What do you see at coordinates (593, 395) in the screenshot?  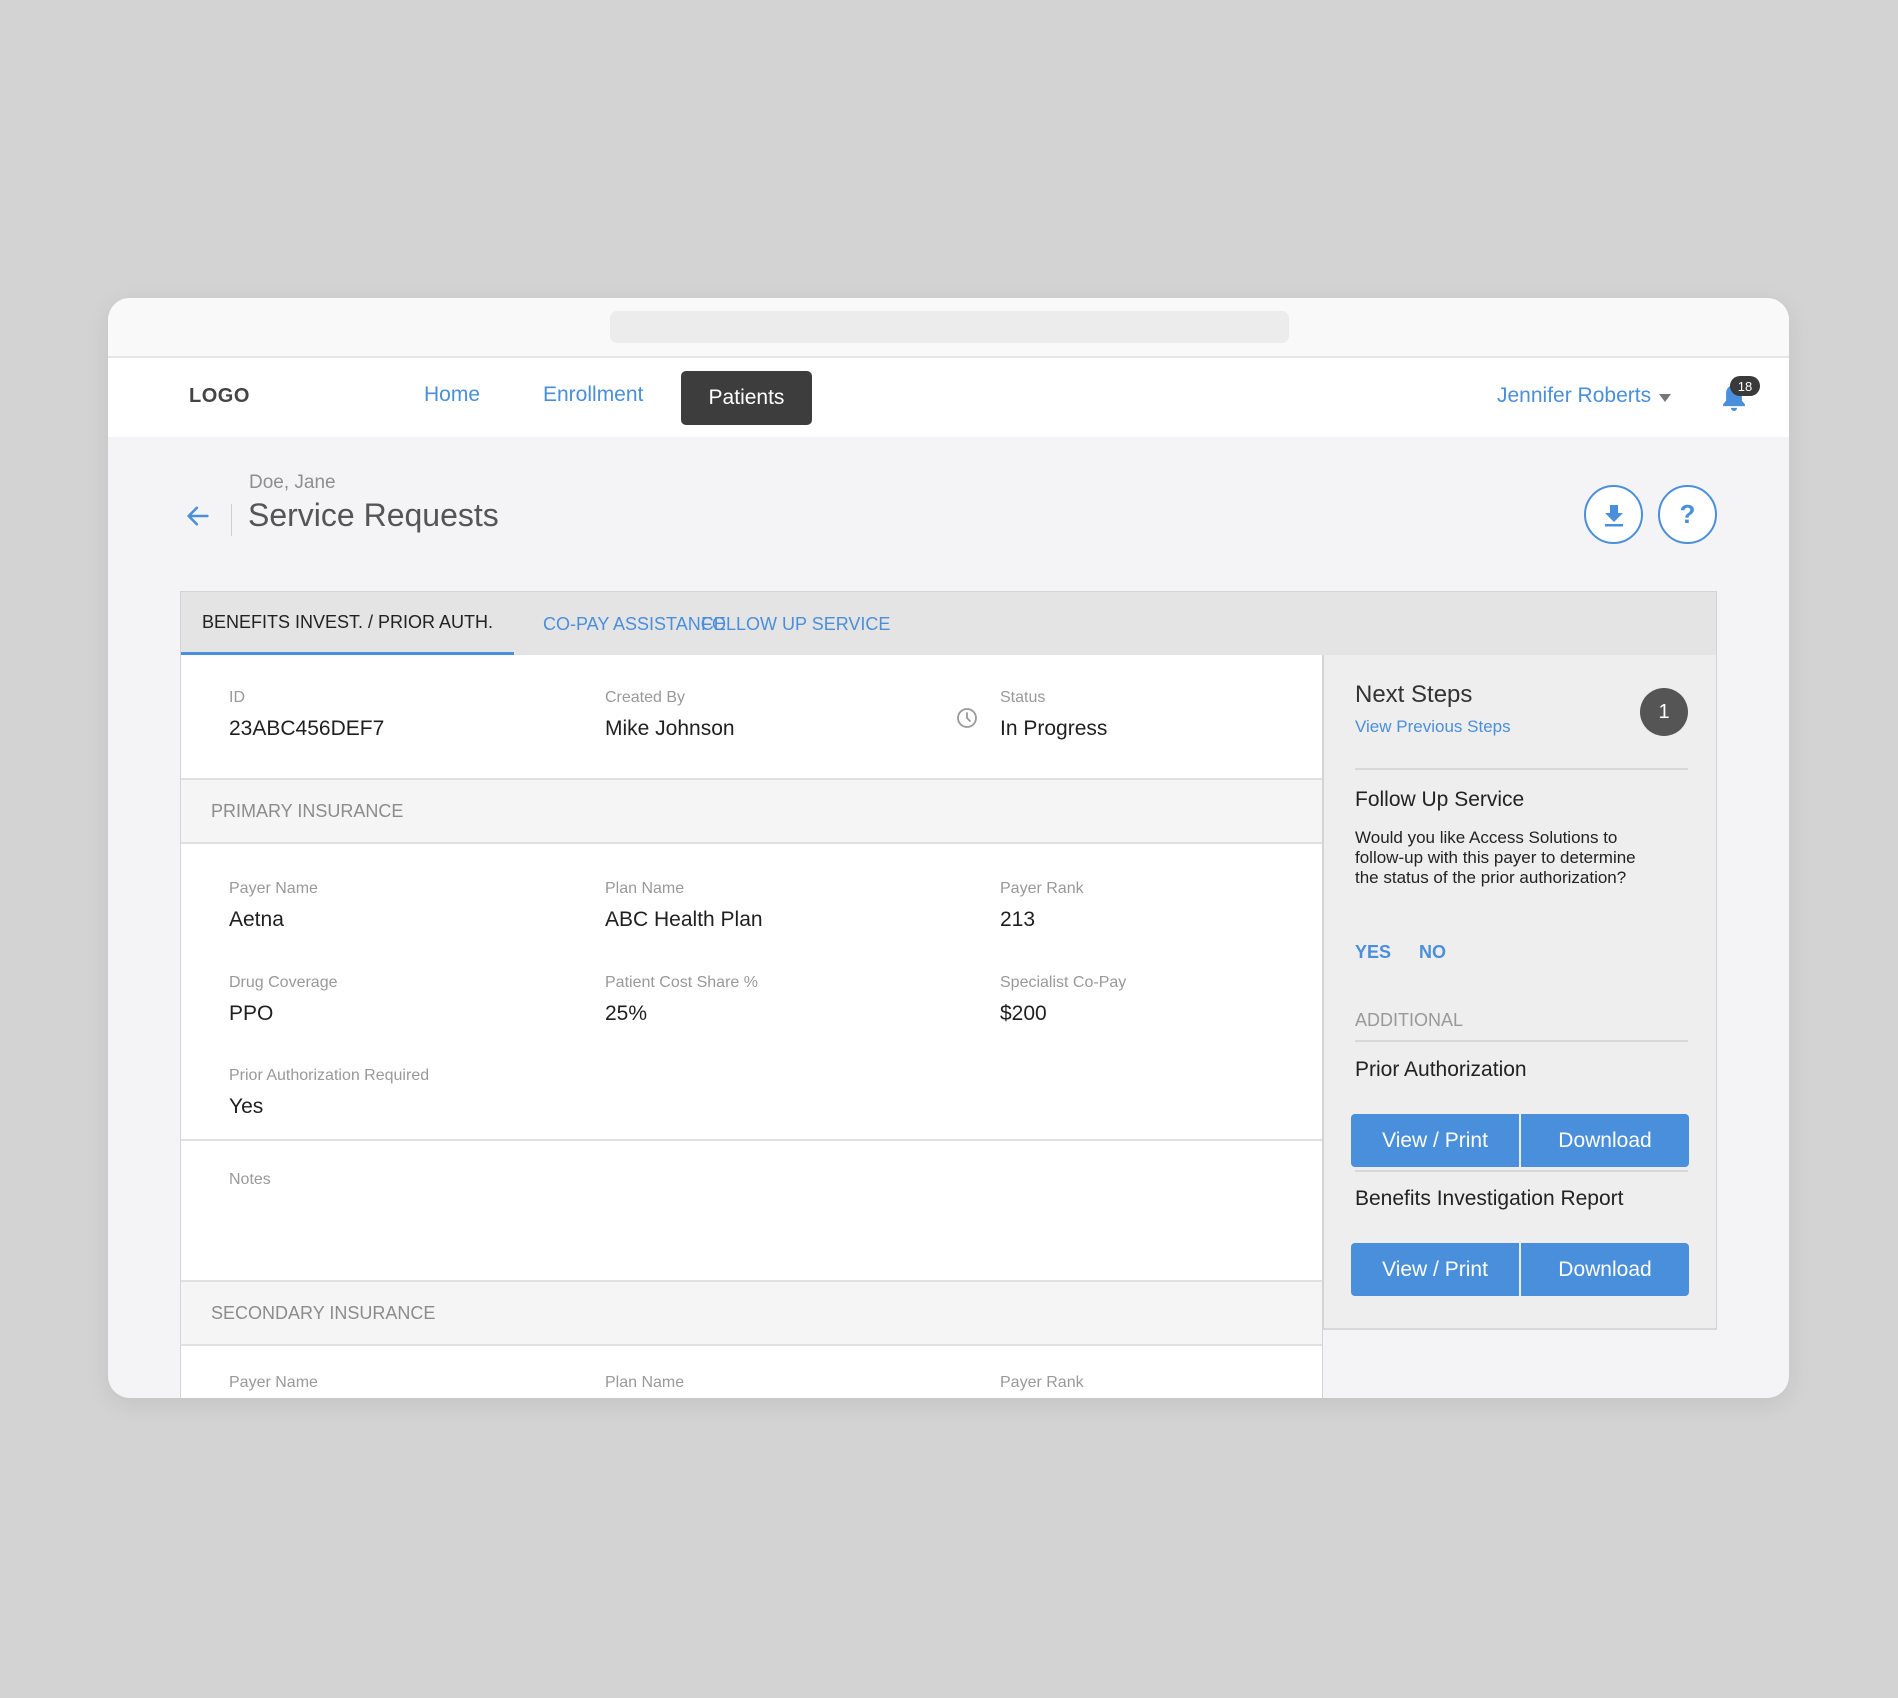 I see `nav-enrollment: Enrollment` at bounding box center [593, 395].